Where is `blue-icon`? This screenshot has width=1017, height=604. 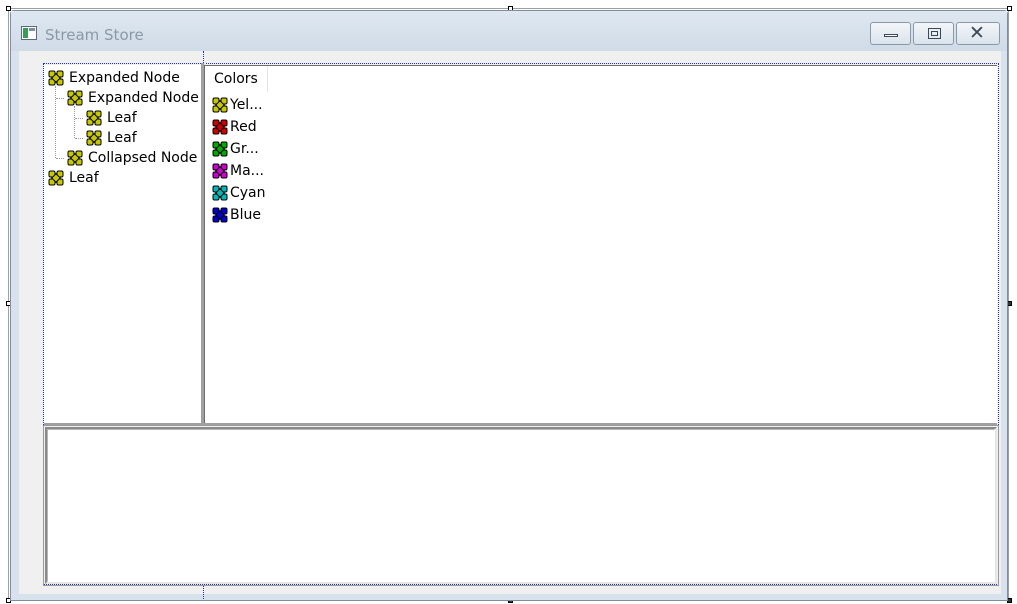
blue-icon is located at coordinates (220, 215).